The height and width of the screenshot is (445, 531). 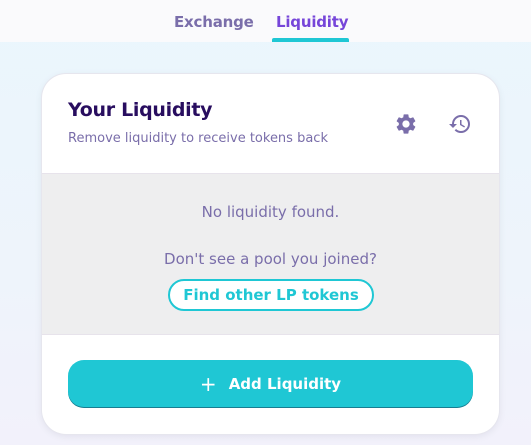 I want to click on add-liquidity-label: Add Liquidity, so click(x=285, y=384).